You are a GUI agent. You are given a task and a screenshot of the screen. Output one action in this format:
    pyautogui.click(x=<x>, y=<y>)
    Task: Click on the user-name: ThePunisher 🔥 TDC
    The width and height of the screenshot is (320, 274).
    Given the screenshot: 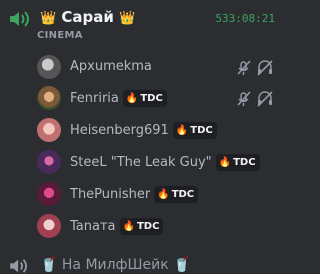 What is the action you would take?
    pyautogui.click(x=134, y=194)
    